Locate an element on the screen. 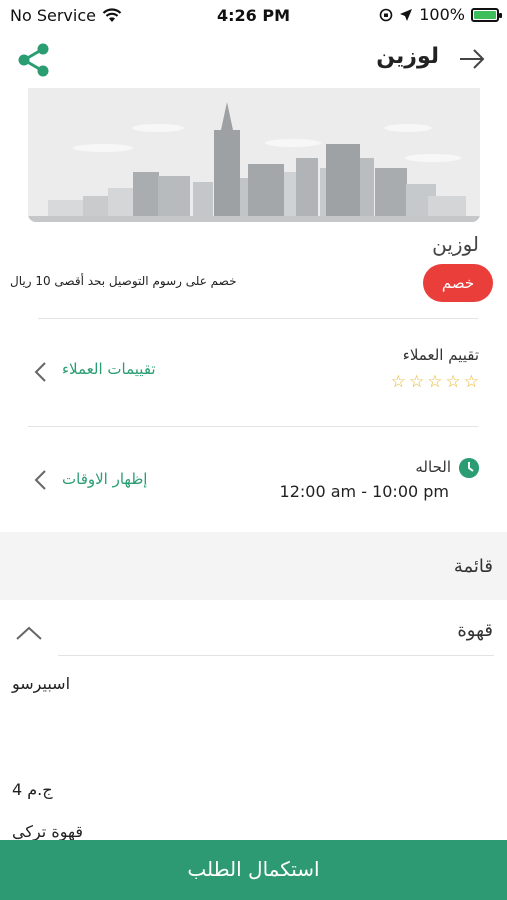  orientation-lock-icon is located at coordinates (386, 14).